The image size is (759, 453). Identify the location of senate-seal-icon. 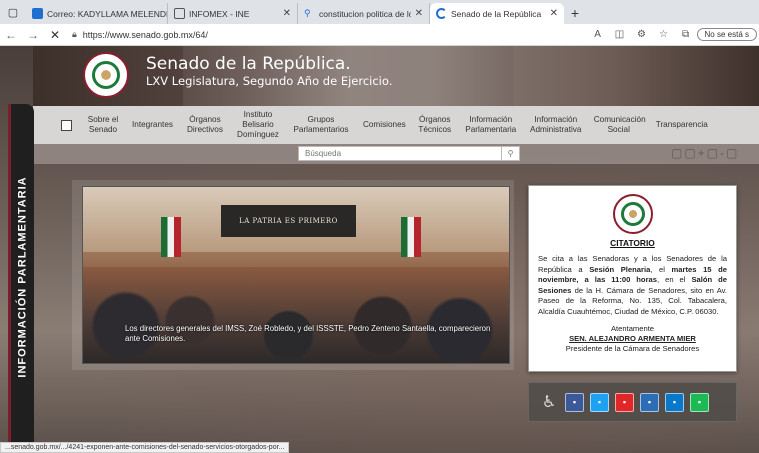
(632, 214).